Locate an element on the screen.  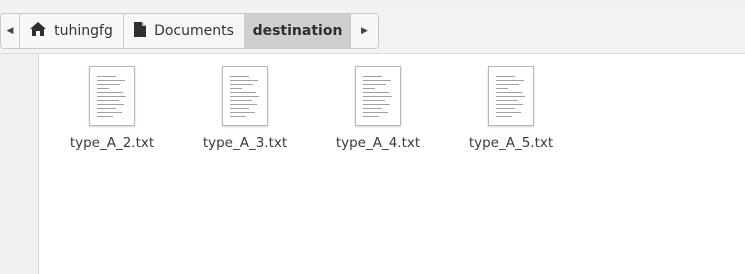
file-item: type_A_5.txt is located at coordinates (511, 108).